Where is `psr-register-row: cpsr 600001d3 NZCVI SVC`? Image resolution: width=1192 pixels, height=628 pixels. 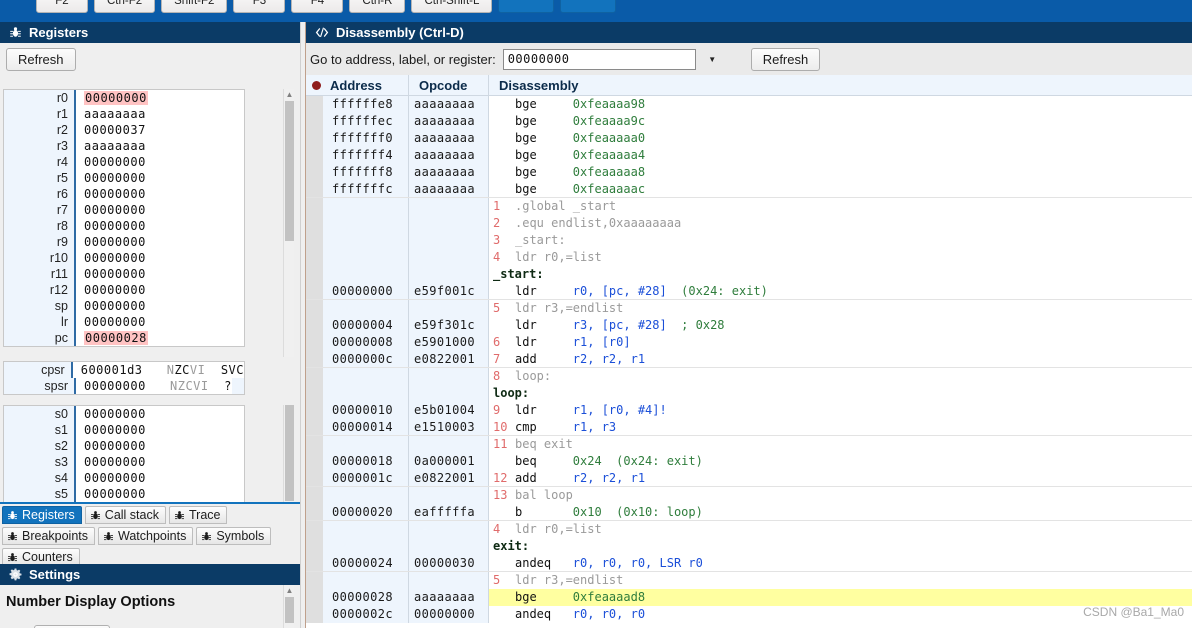
psr-register-row: cpsr 600001d3 NZCVI SVC is located at coordinates (124, 370).